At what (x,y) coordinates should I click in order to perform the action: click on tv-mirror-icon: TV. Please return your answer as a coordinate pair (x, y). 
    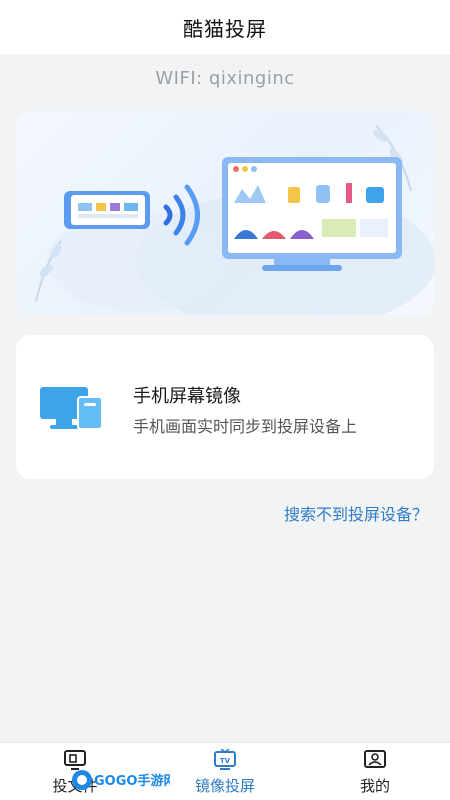
    Looking at the image, I should click on (225, 759).